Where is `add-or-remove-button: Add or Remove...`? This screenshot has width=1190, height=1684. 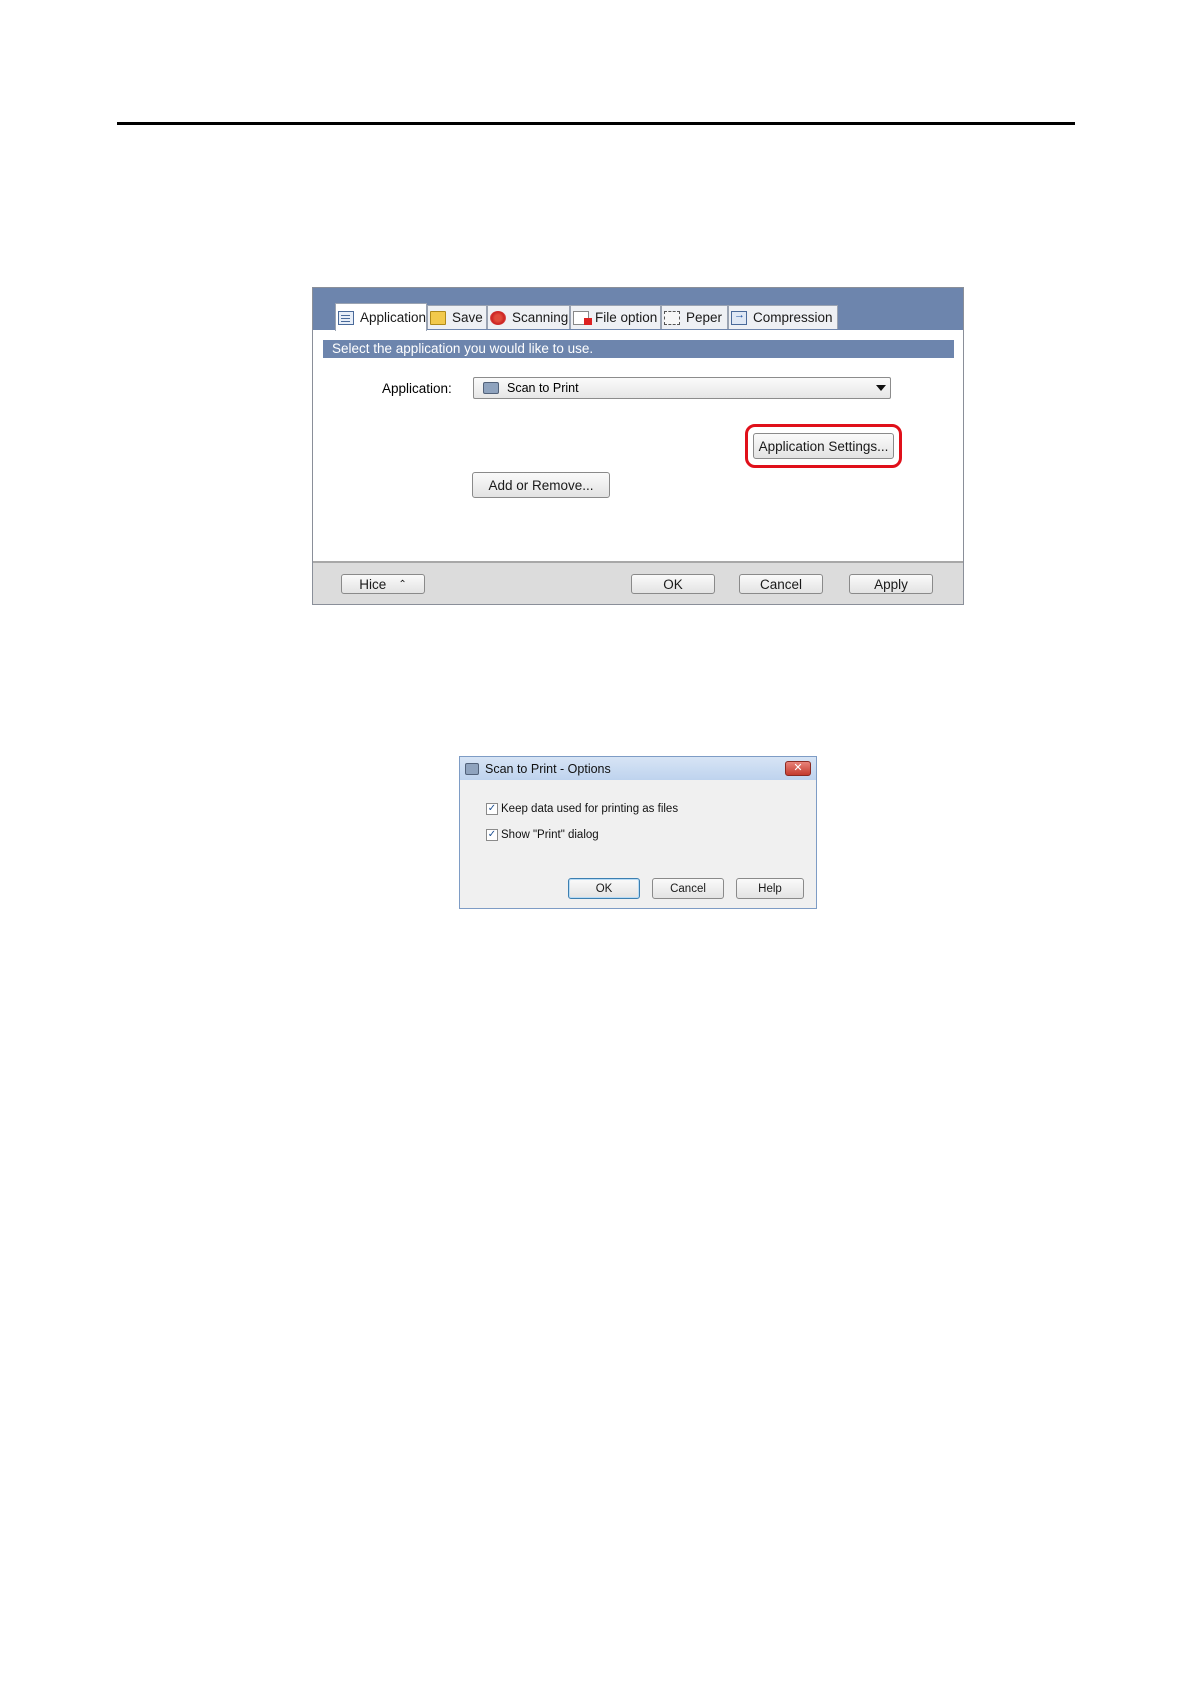 add-or-remove-button: Add or Remove... is located at coordinates (541, 485).